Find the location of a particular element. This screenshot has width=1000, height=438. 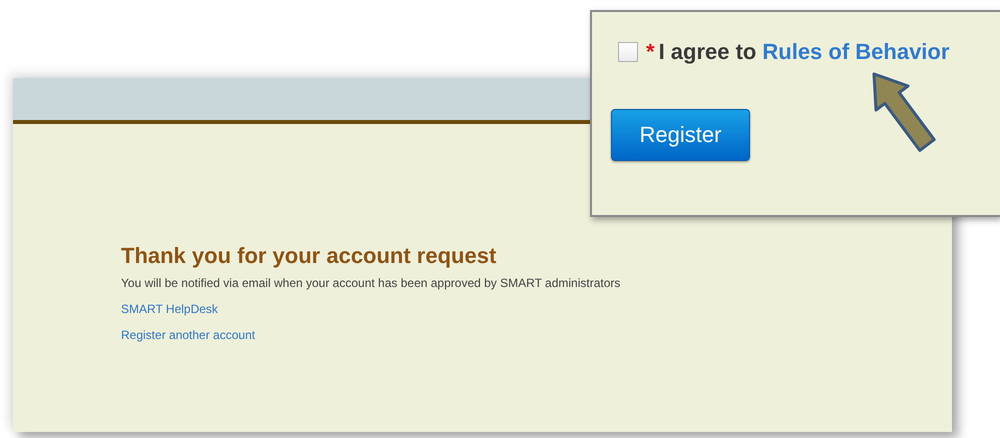

page-heading: Thank you for your account request is located at coordinates (308, 256).